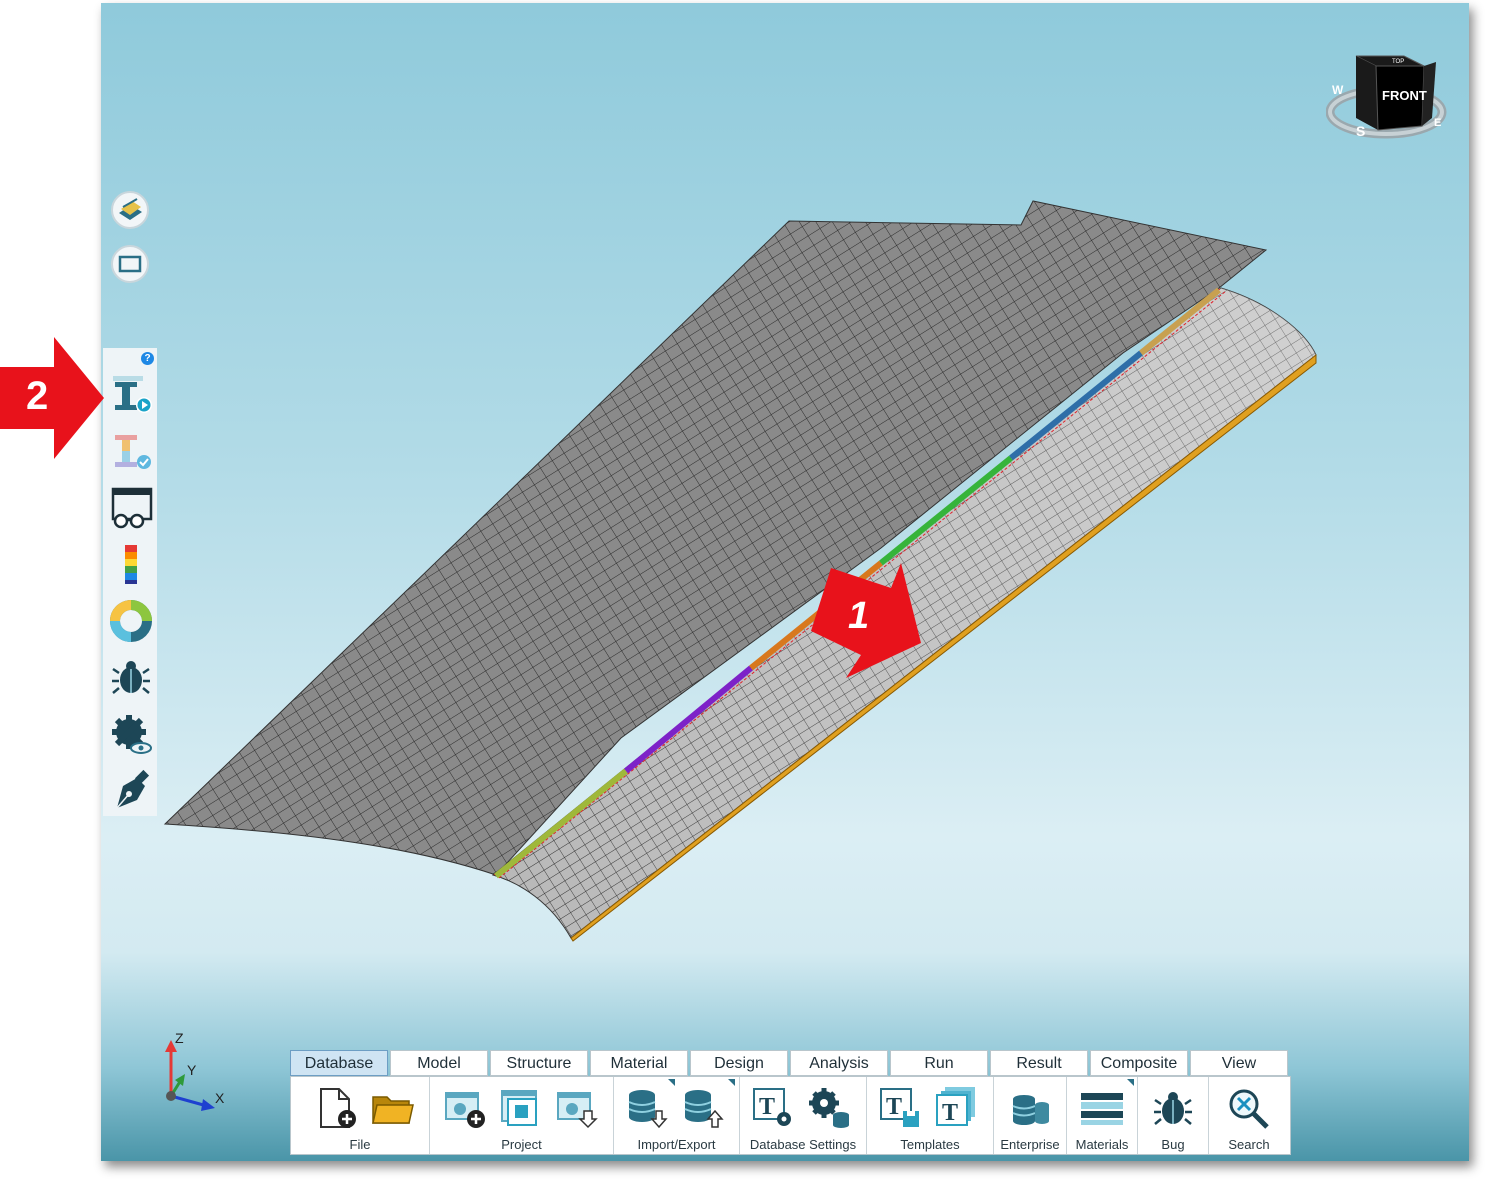 The height and width of the screenshot is (1186, 1490). I want to click on database-import-icon, so click(648, 1109).